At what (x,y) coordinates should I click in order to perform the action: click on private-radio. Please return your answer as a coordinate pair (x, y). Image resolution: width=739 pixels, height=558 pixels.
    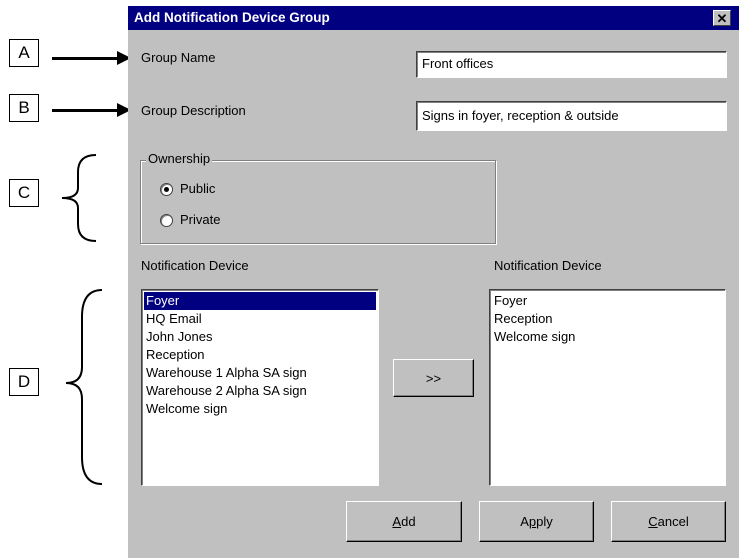
    Looking at the image, I should click on (166, 220).